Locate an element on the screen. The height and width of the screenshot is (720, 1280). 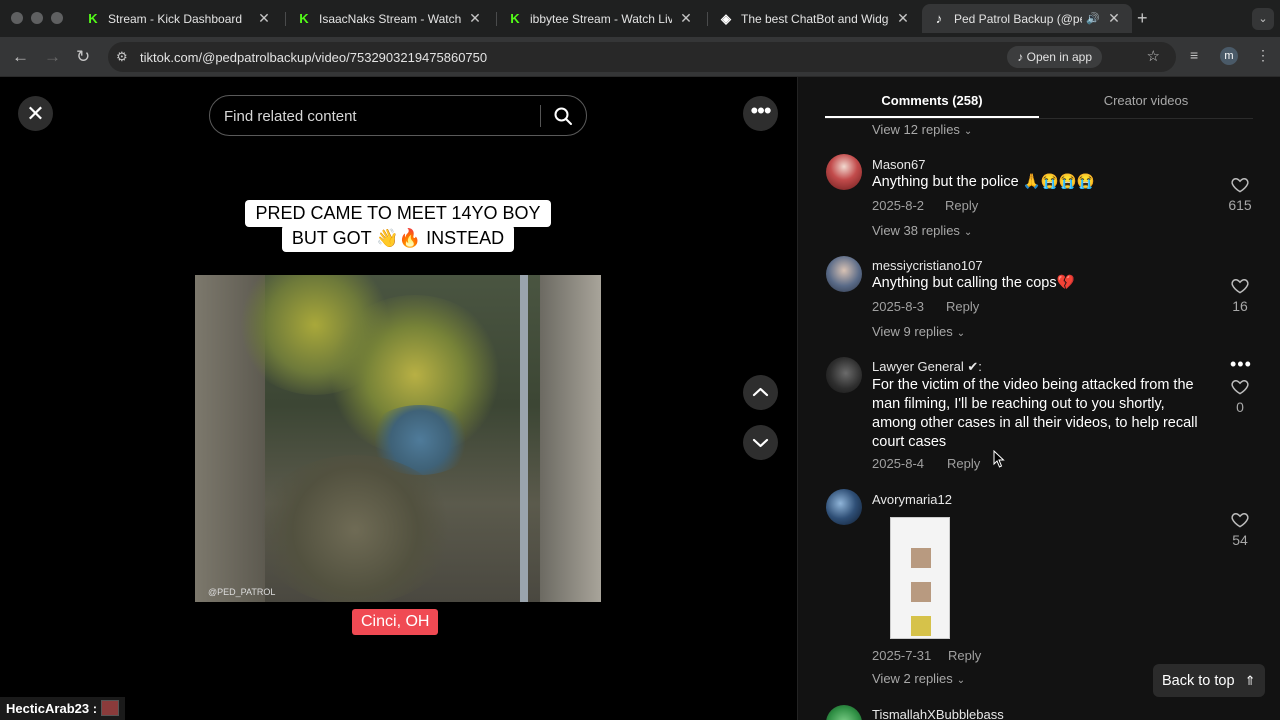
mouse-cursor-icon is located at coordinates (999, 459).